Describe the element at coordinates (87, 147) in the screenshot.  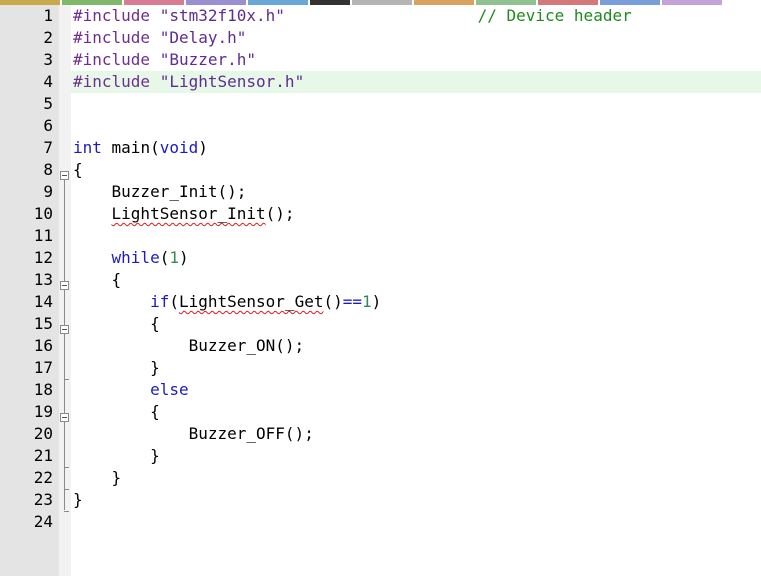
I see `code-token: int` at that location.